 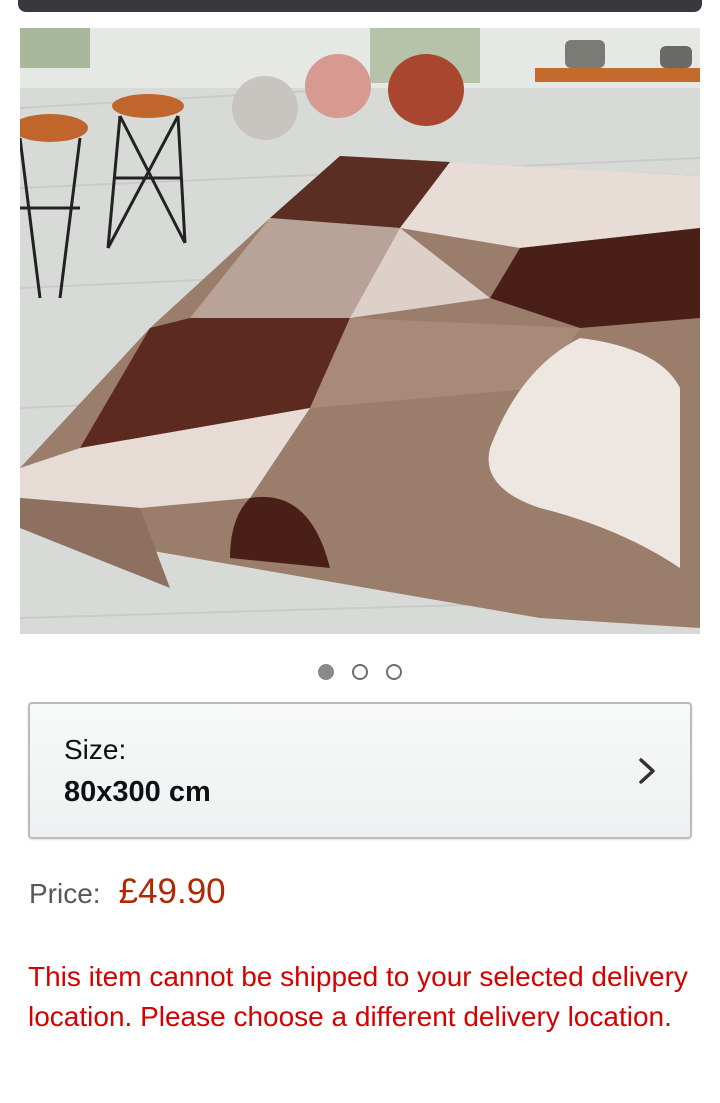 What do you see at coordinates (360, 770) in the screenshot?
I see `size-selector: Size: 80x300 cm` at bounding box center [360, 770].